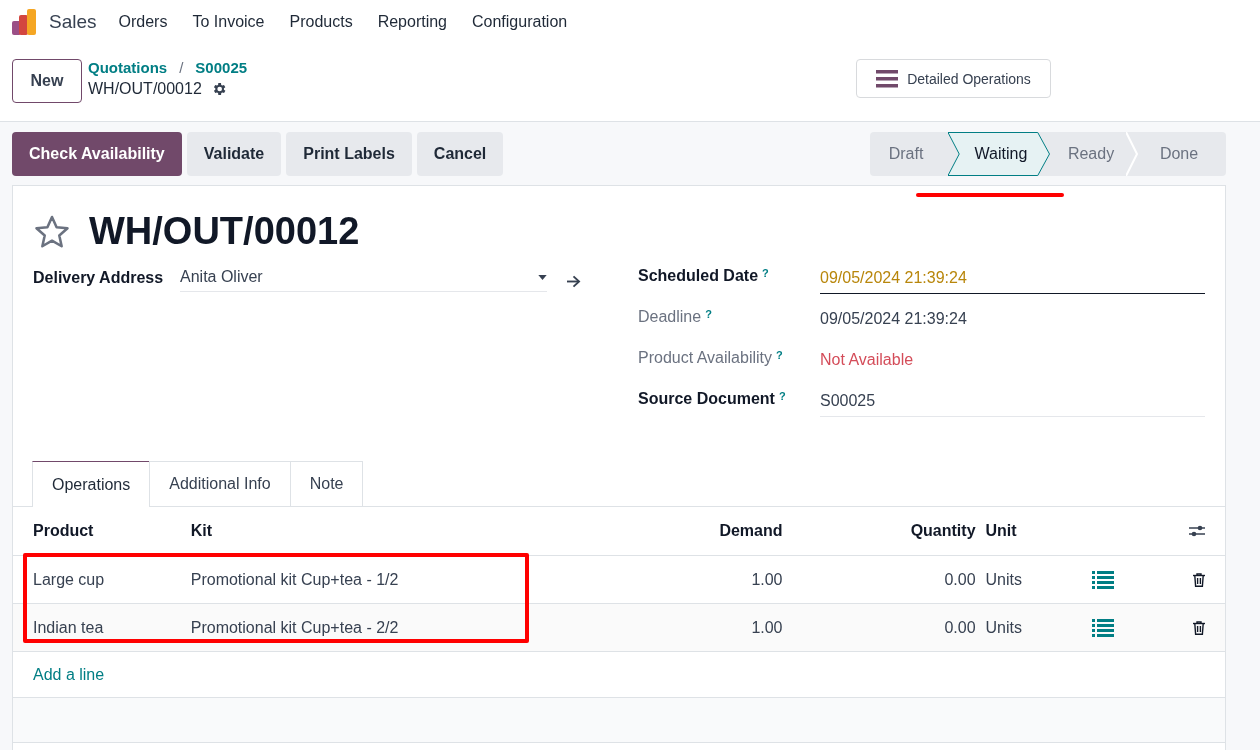  I want to click on detailed-operations-button: Detailed Operations, so click(953, 78).